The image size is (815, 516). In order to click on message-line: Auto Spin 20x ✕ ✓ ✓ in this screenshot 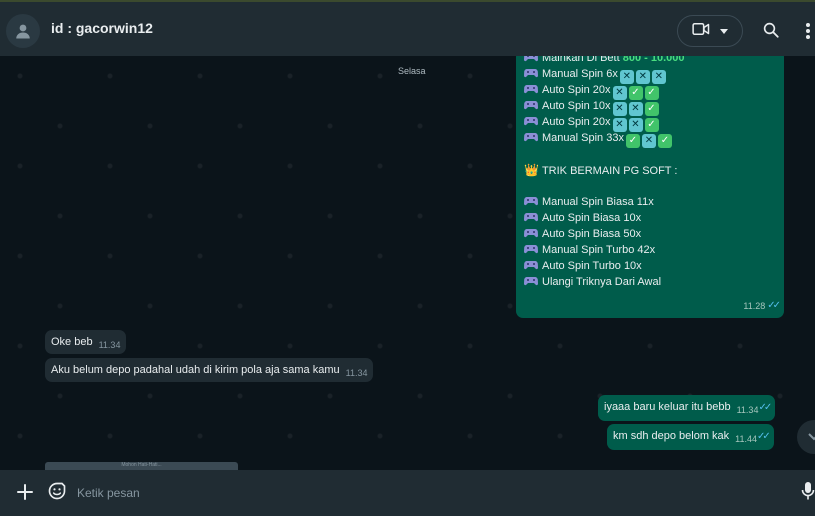, I will do `click(649, 91)`.